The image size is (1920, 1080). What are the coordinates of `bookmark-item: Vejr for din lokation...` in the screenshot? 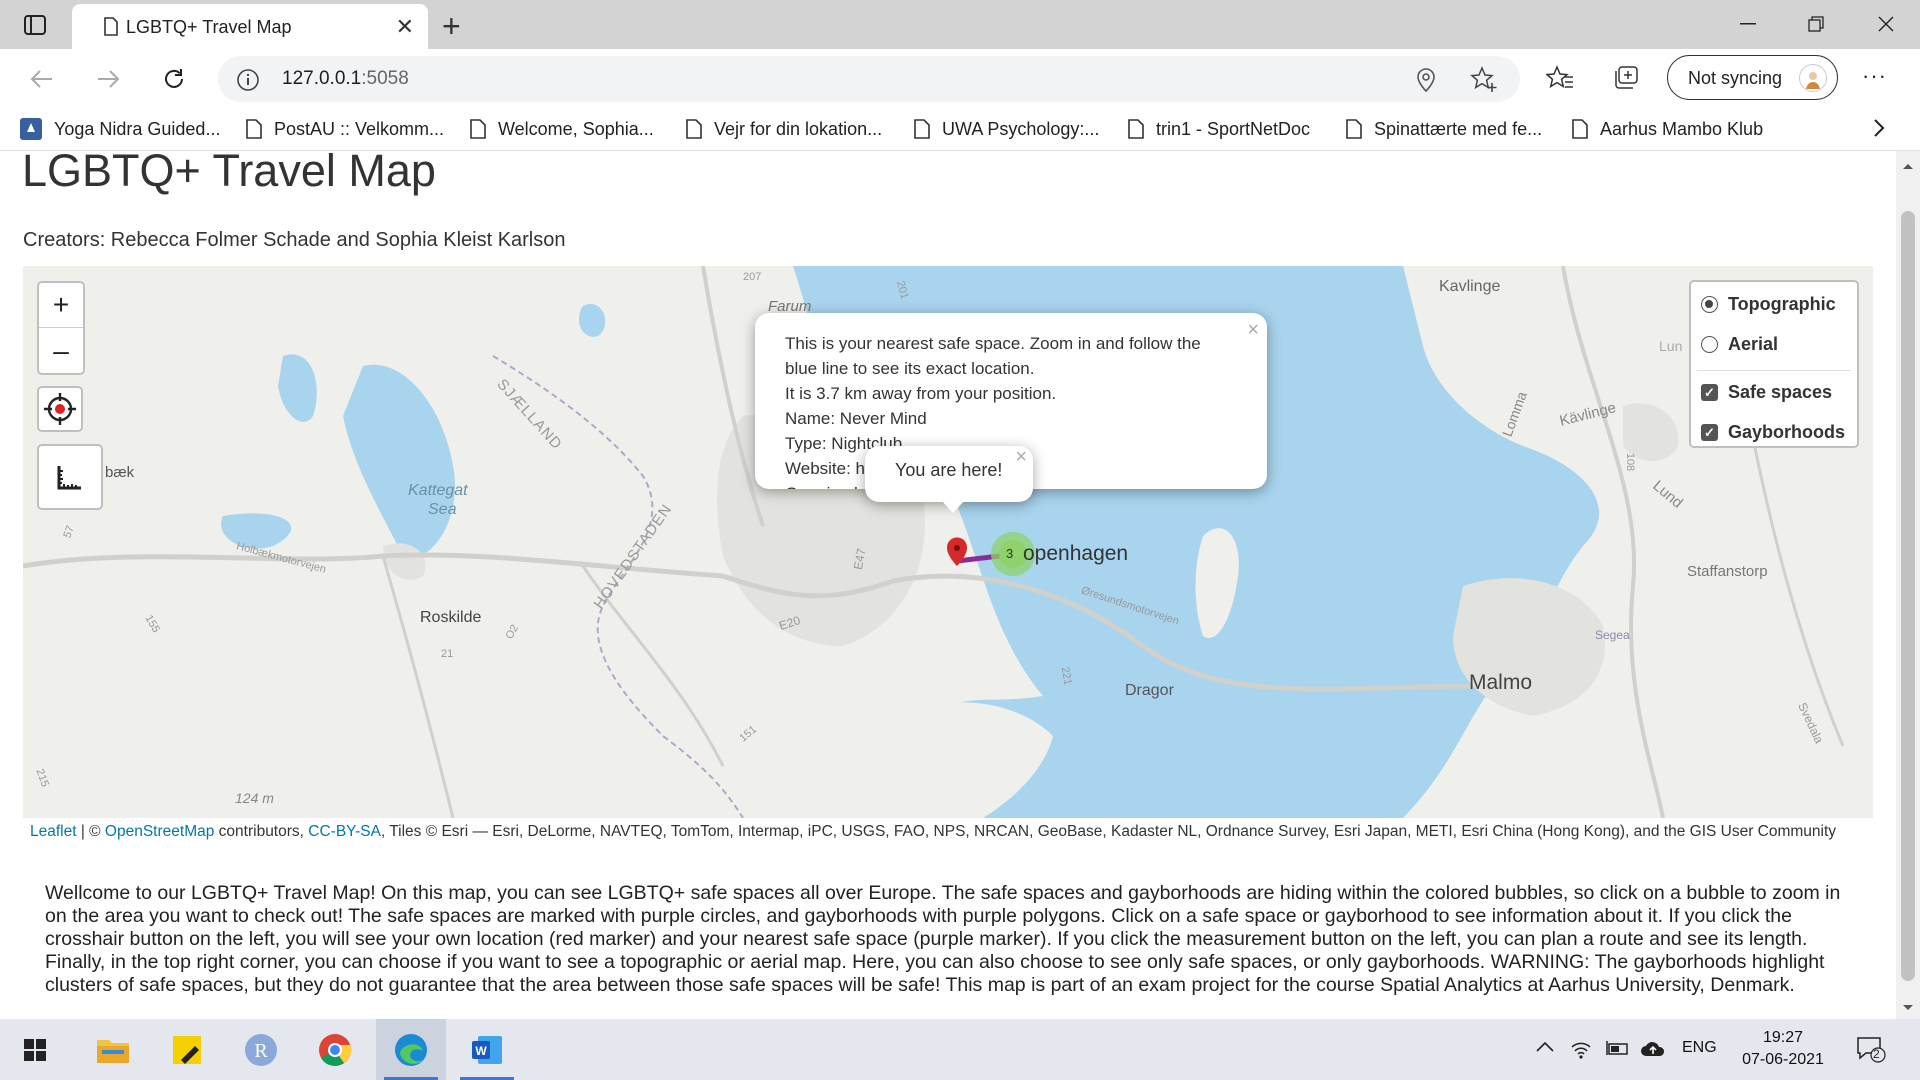 It's located at (784, 129).